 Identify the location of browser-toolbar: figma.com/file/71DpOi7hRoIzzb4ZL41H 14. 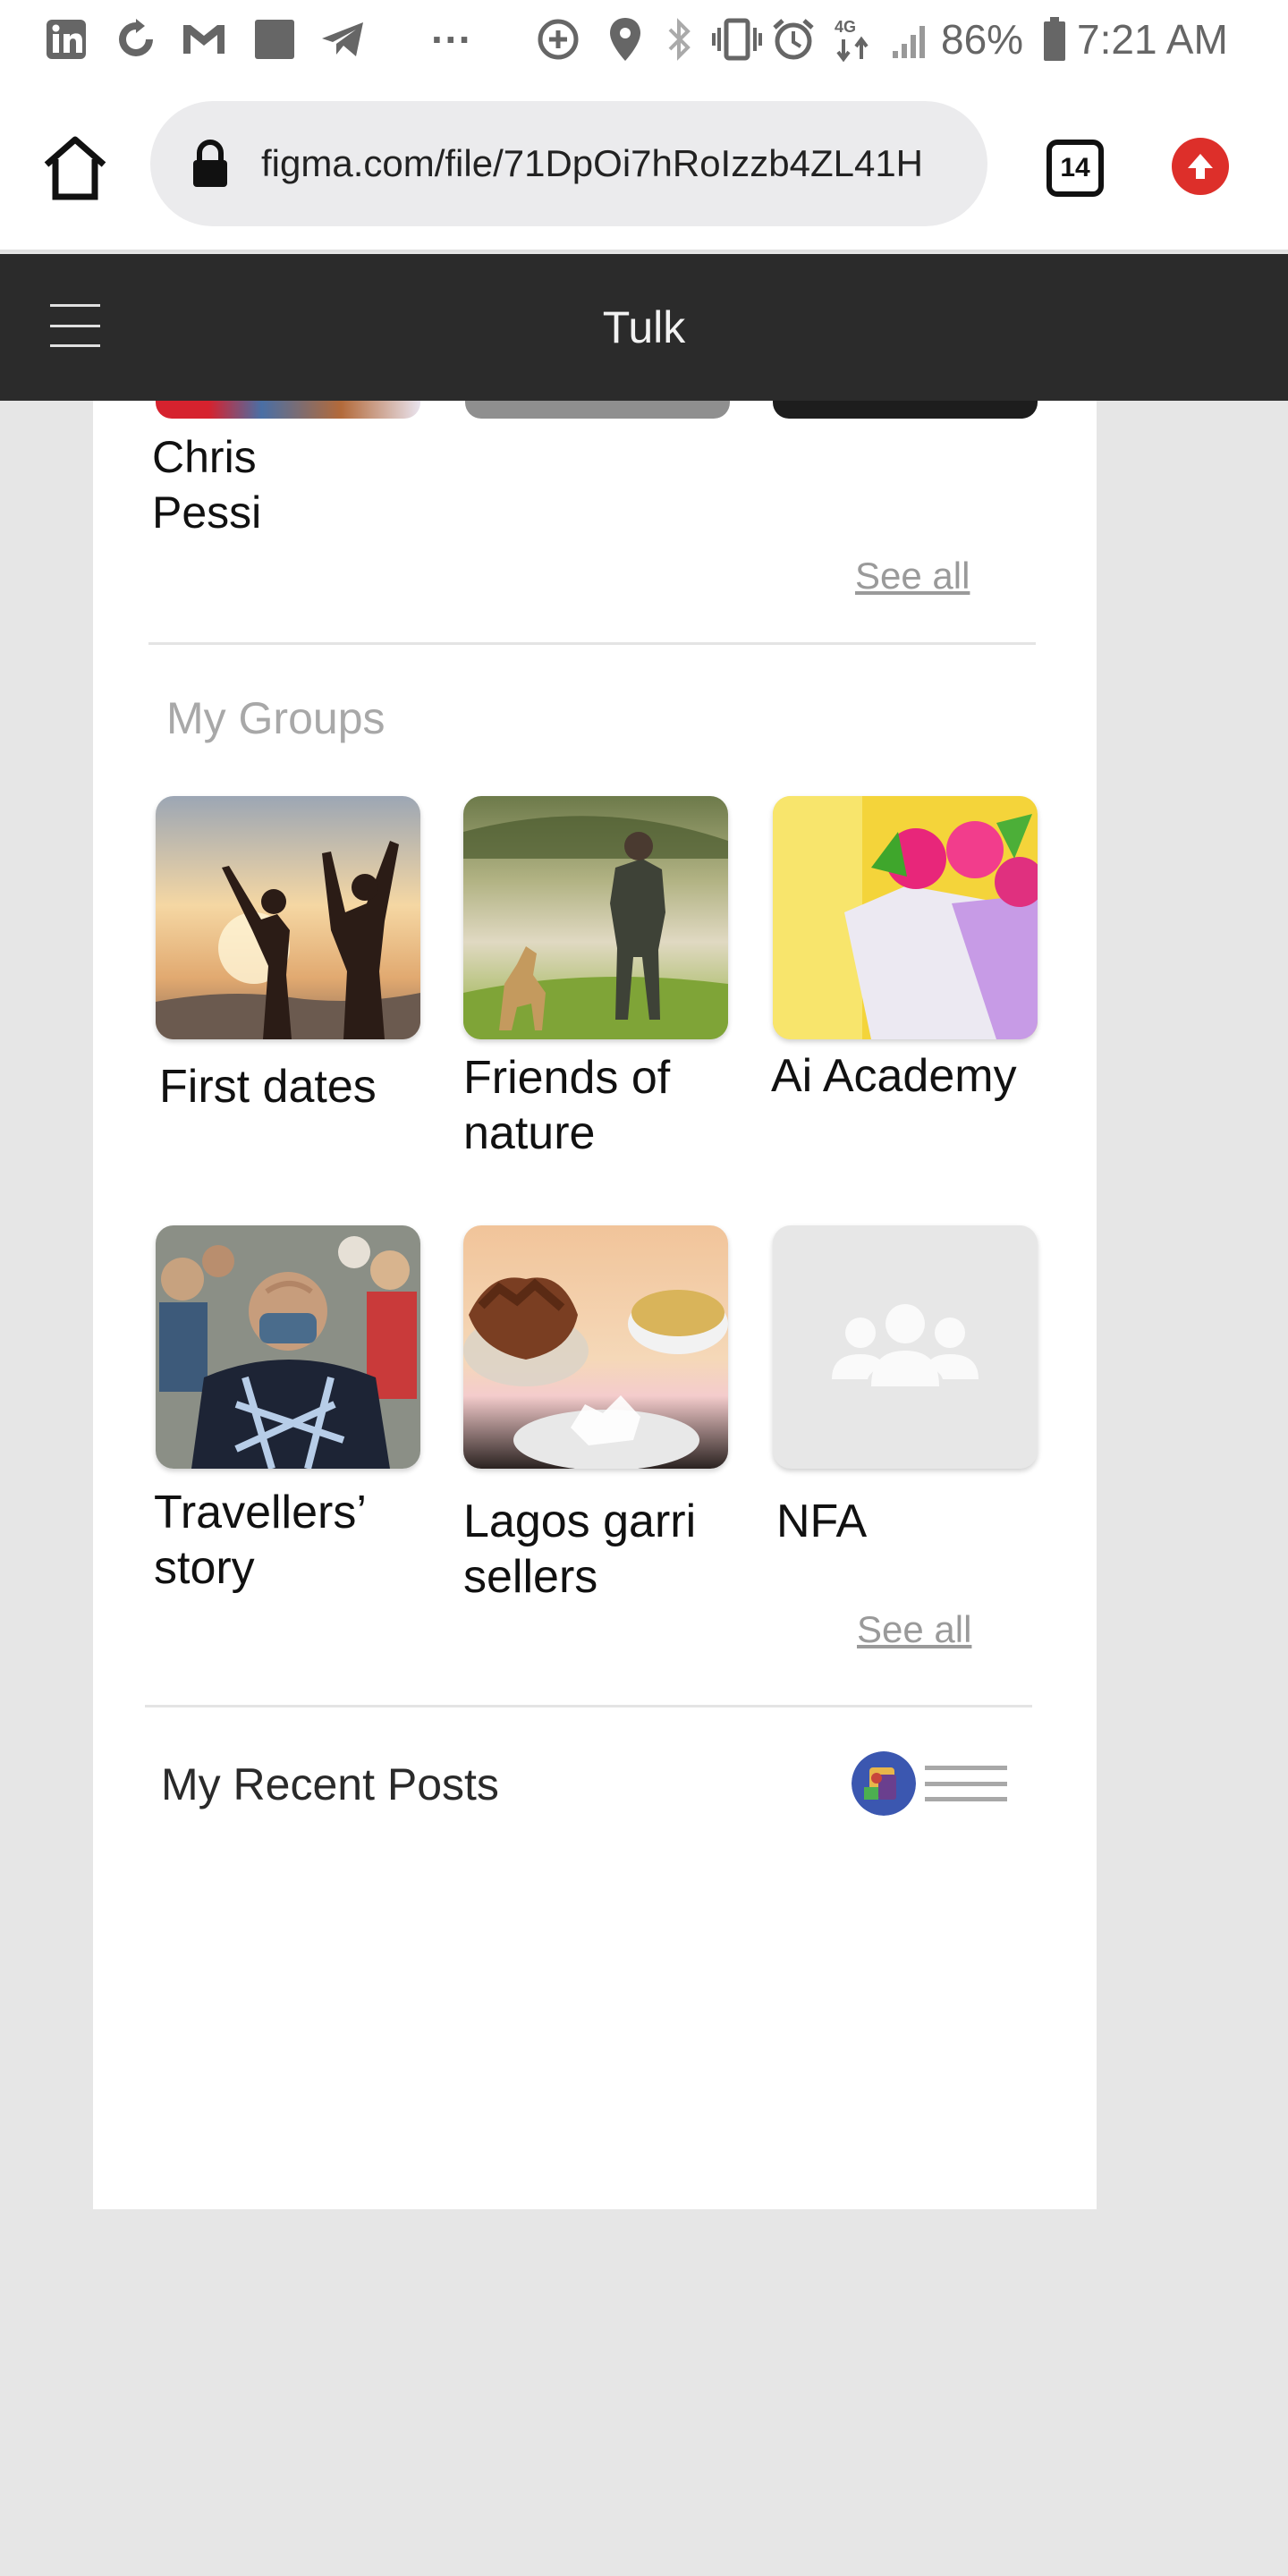
(644, 165).